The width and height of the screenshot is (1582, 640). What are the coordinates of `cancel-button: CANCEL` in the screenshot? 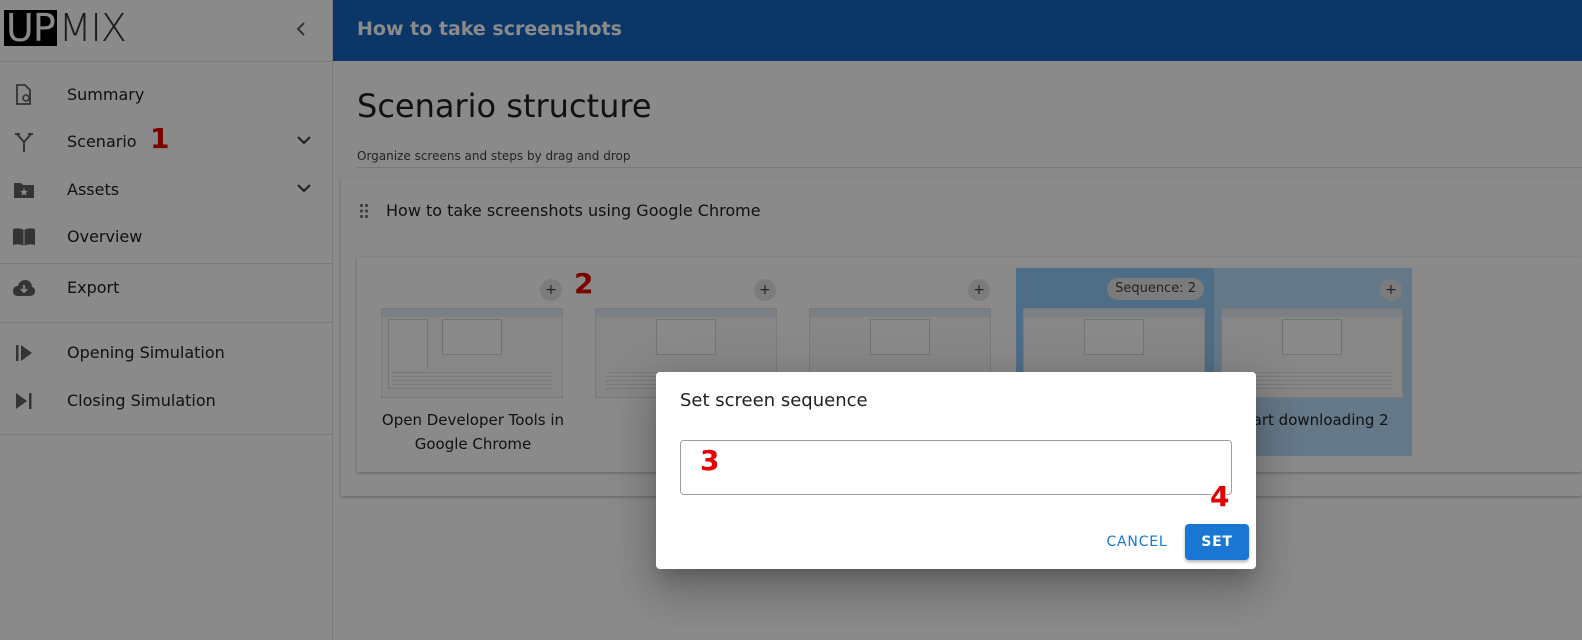 It's located at (1137, 542).